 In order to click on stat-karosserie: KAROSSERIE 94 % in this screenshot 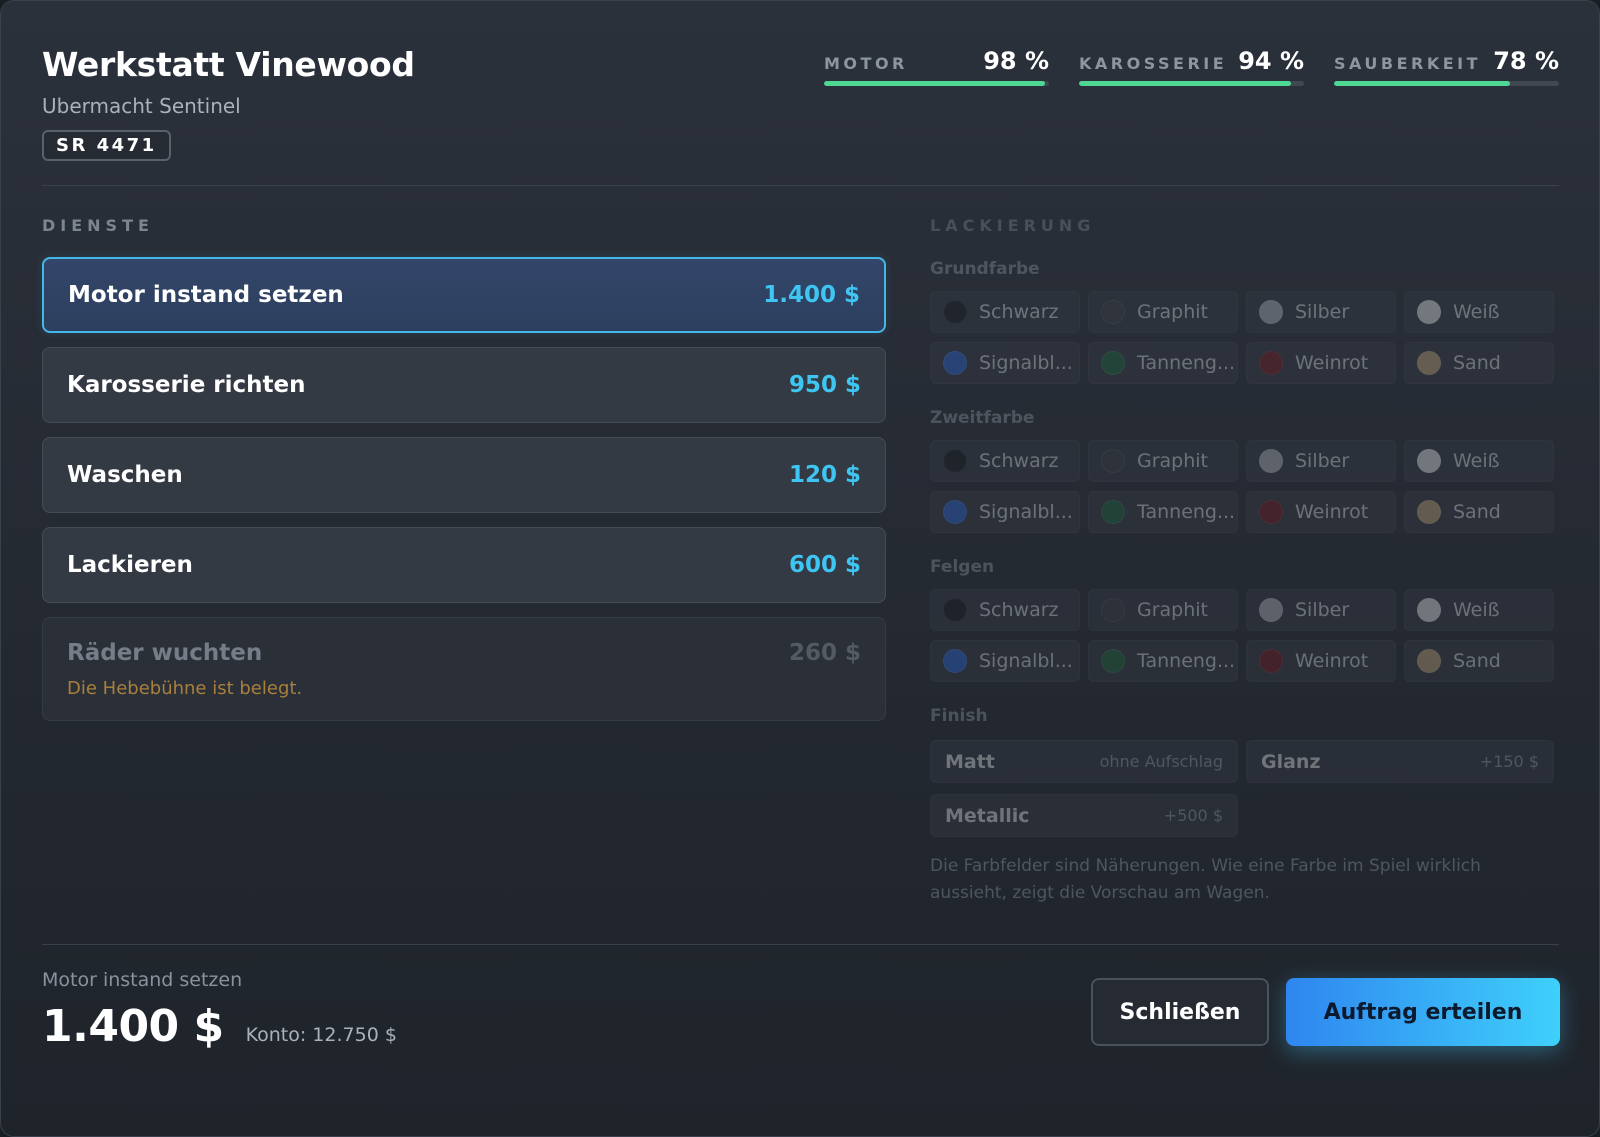, I will do `click(1191, 63)`.